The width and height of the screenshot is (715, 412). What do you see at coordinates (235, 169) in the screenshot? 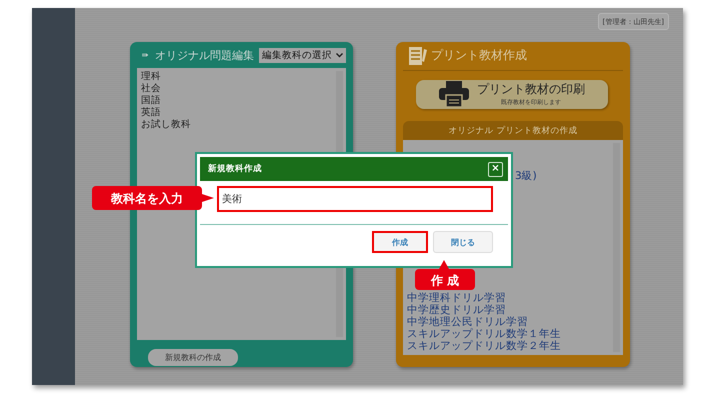
I see `dialog-title: 新規教科作成` at bounding box center [235, 169].